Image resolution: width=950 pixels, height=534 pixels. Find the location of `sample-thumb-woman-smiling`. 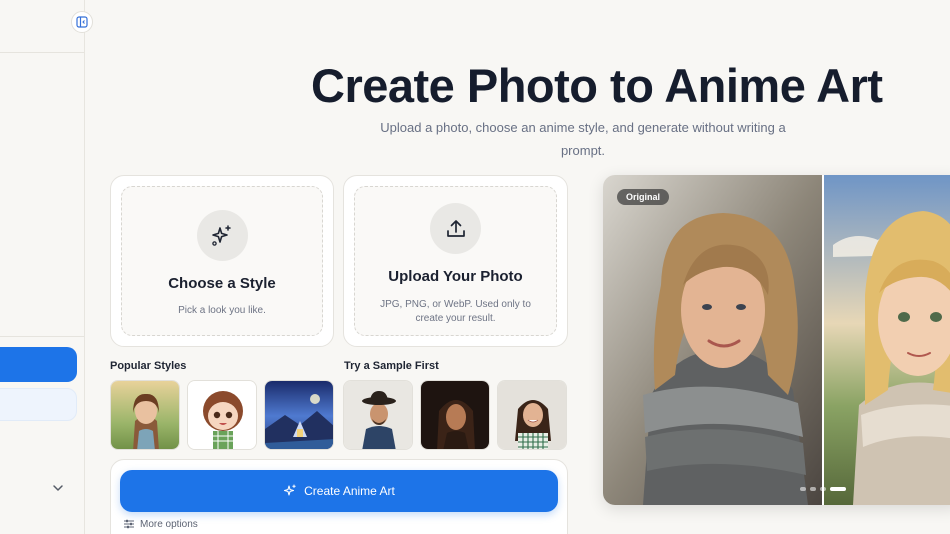

sample-thumb-woman-smiling is located at coordinates (532, 415).